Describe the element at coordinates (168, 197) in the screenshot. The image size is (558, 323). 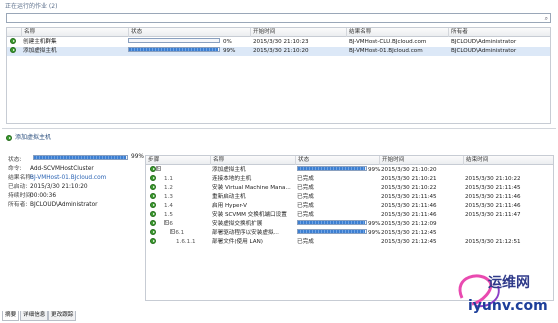
I see `step-number: 1.3` at that location.